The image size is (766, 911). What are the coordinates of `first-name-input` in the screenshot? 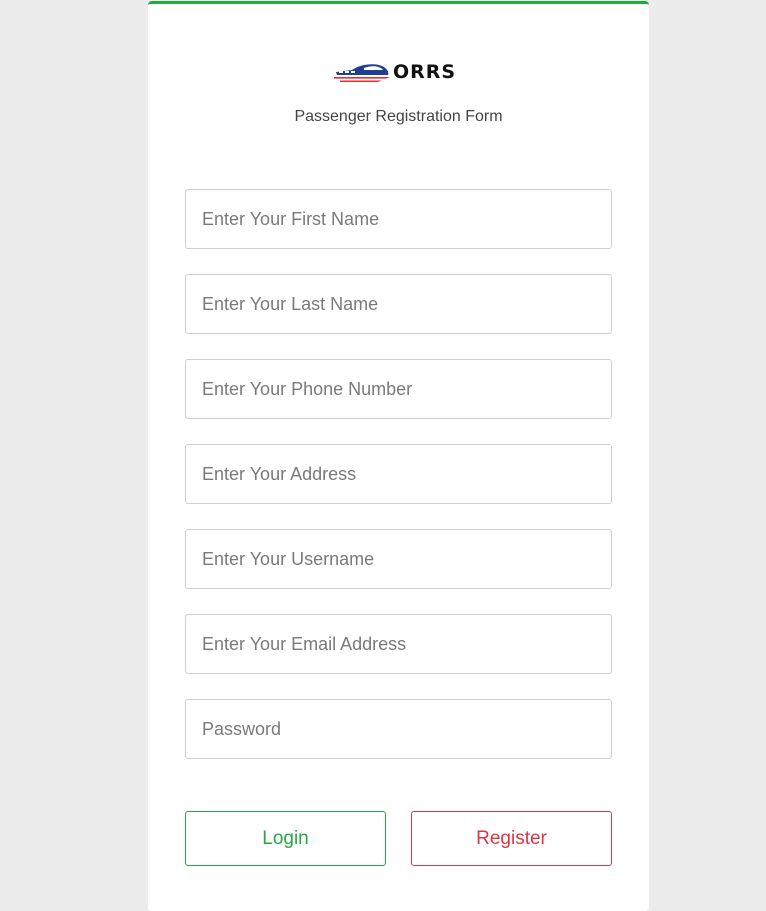 It's located at (398, 219).